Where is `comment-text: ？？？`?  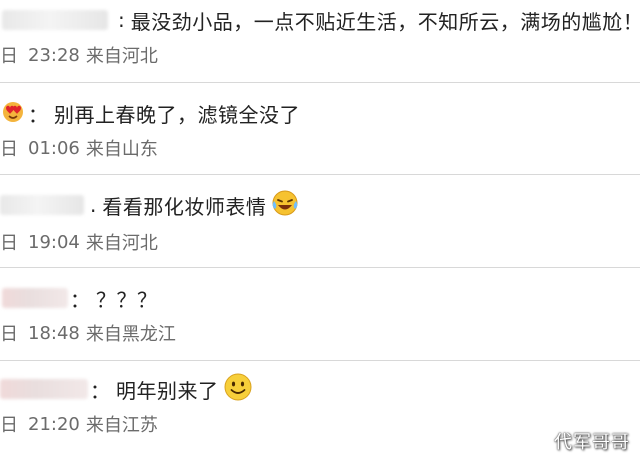 comment-text: ？？？ is located at coordinates (127, 299).